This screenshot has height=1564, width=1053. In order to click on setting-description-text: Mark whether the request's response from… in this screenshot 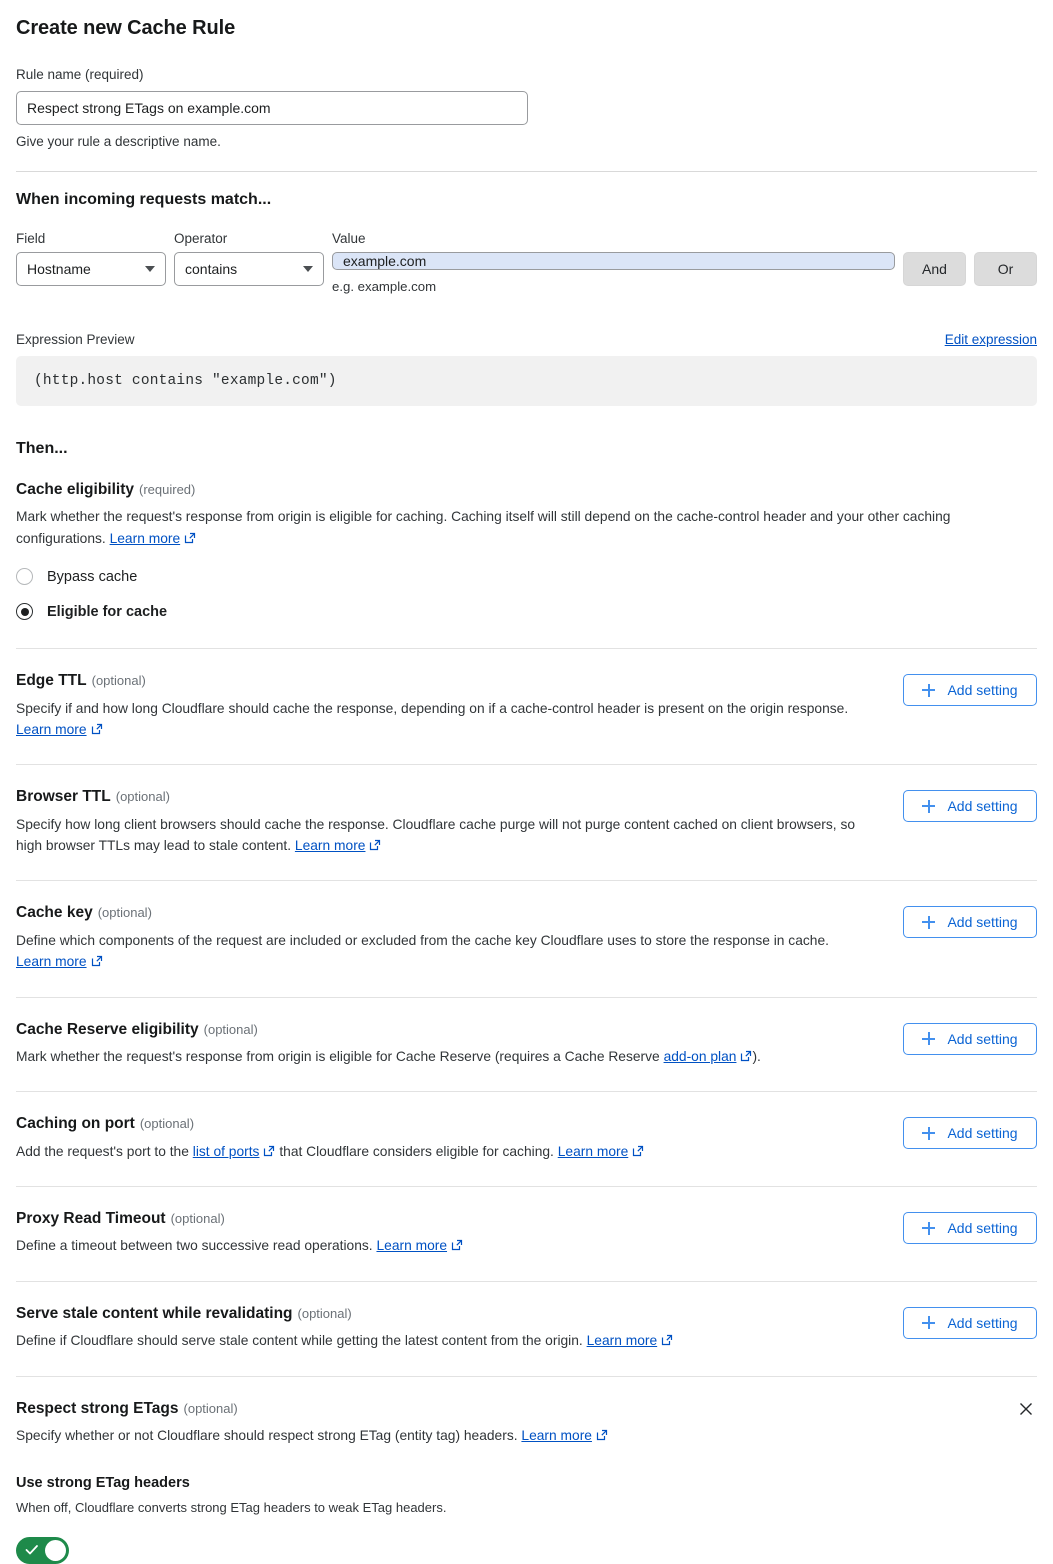, I will do `click(338, 1056)`.